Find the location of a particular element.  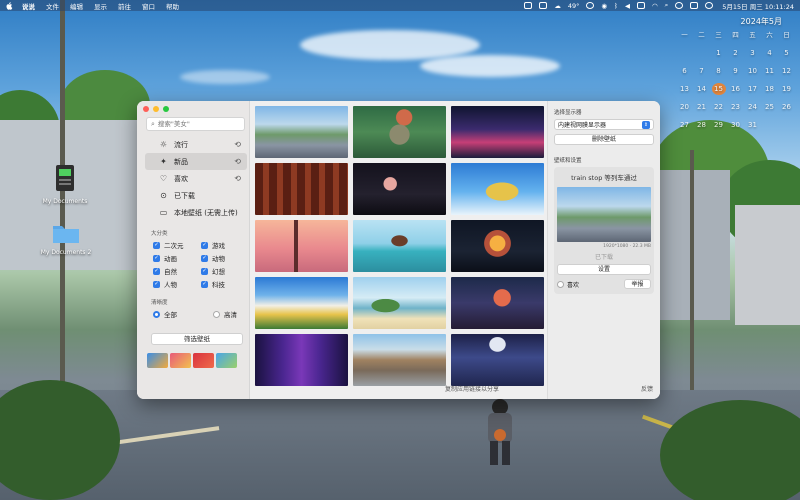

menu-window: 窗口 is located at coordinates (148, 6).